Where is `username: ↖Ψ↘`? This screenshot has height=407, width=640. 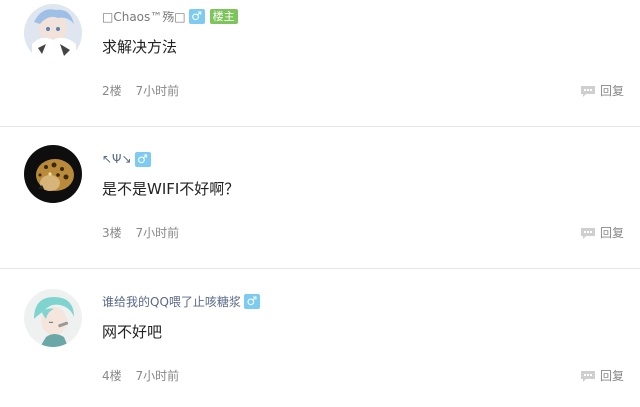 username: ↖Ψ↘ is located at coordinates (117, 159).